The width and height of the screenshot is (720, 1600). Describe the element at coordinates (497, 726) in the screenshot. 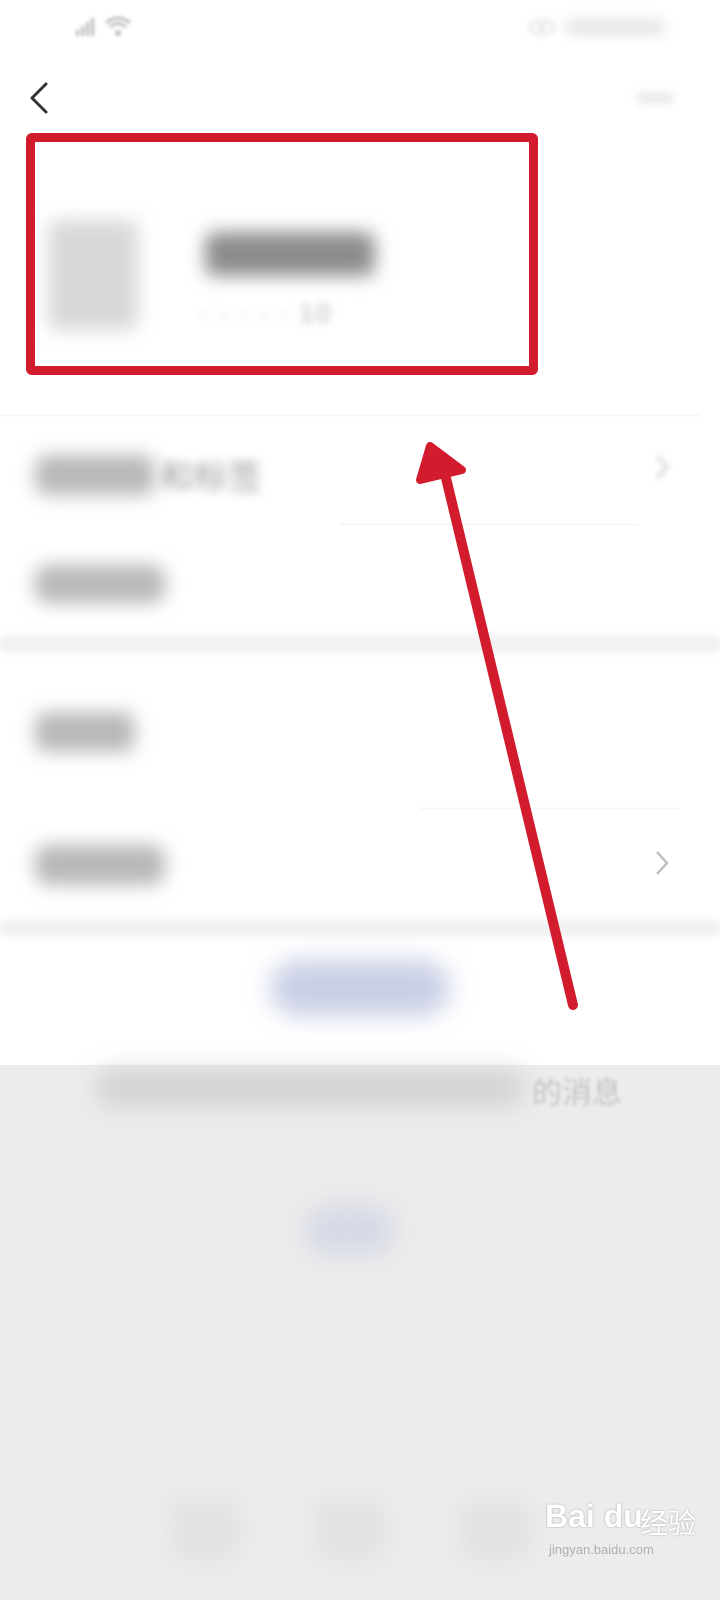

I see `annotation-arrow` at that location.